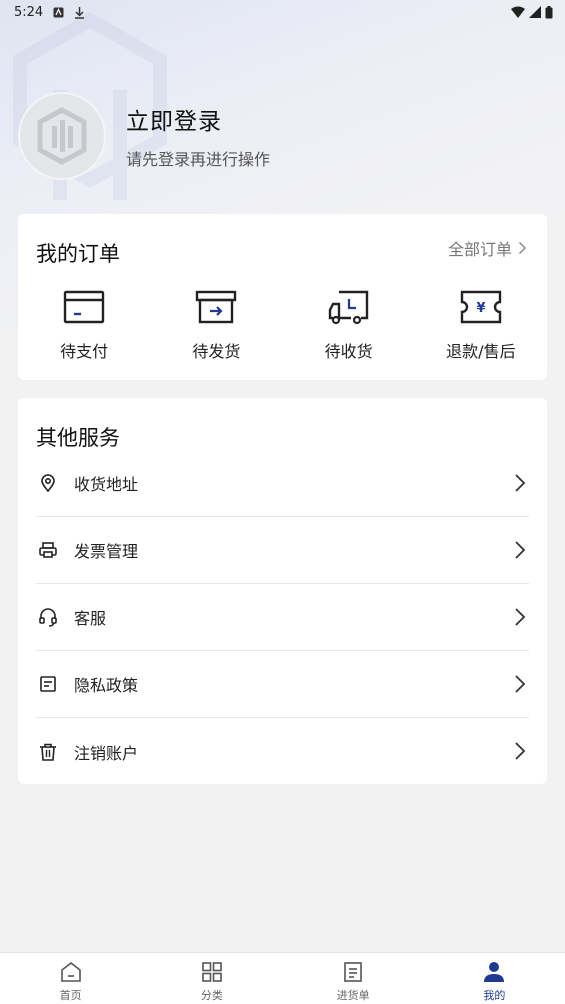 The height and width of the screenshot is (1004, 565). I want to click on tab-home: 首页, so click(70, 978).